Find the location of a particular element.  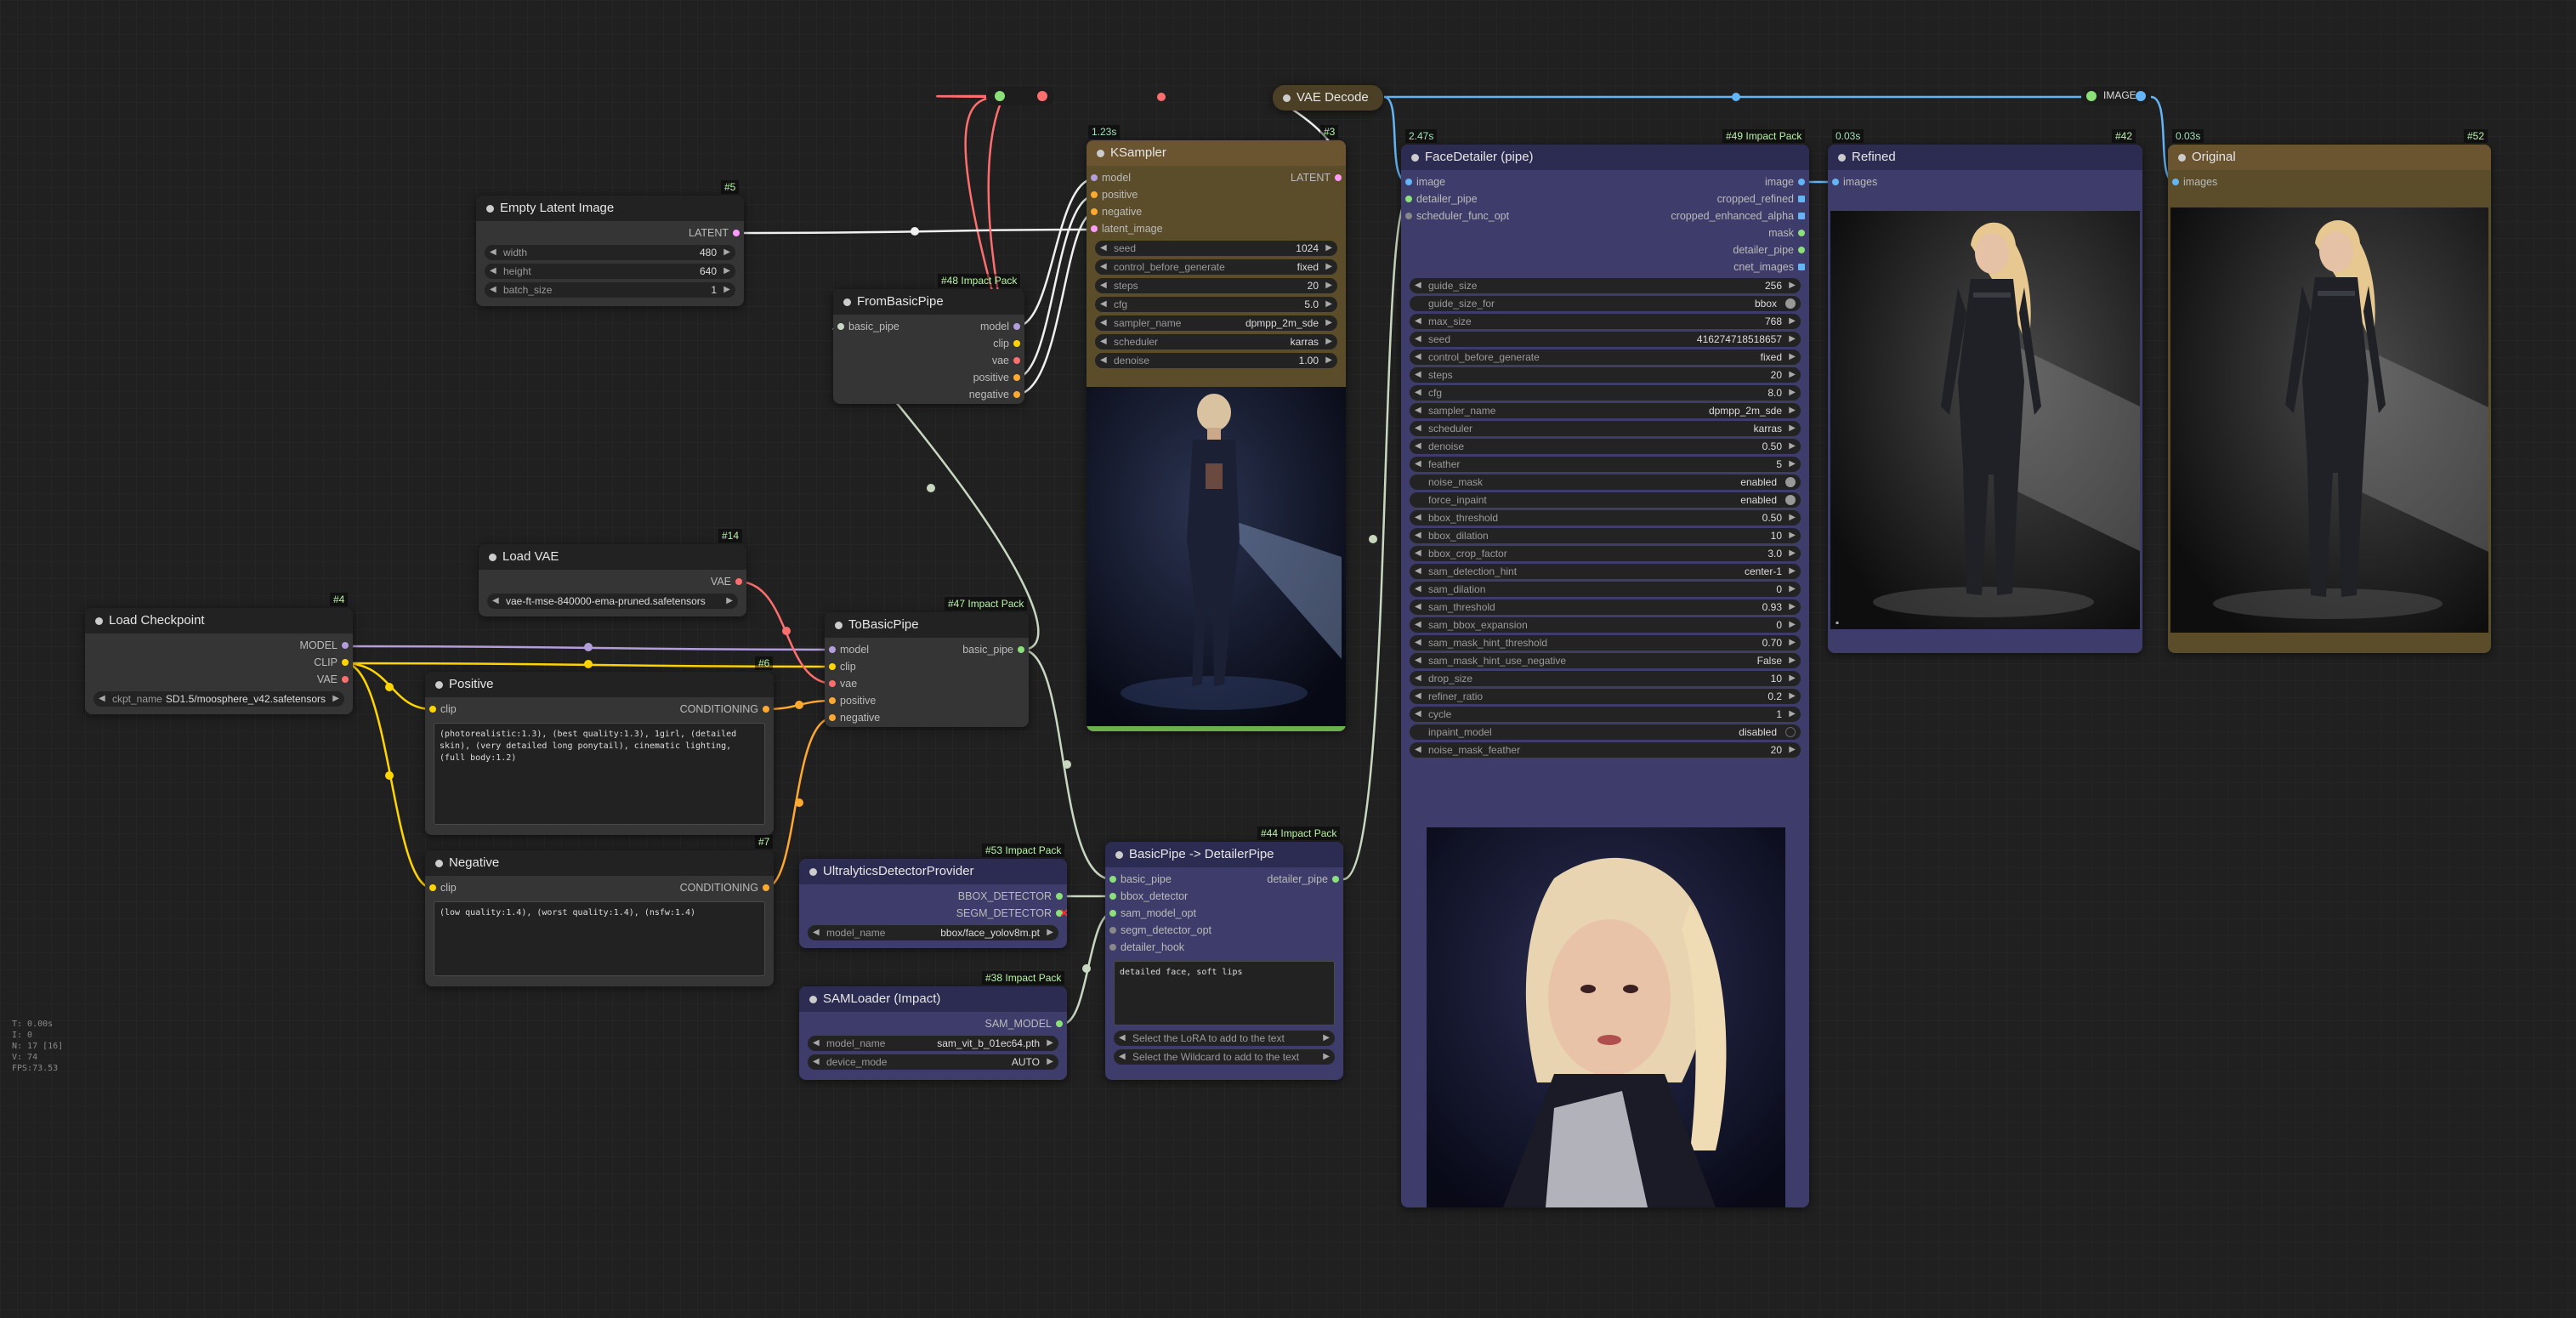

input-segm-detector-opt: segm_detector_opt is located at coordinates (1224, 930).